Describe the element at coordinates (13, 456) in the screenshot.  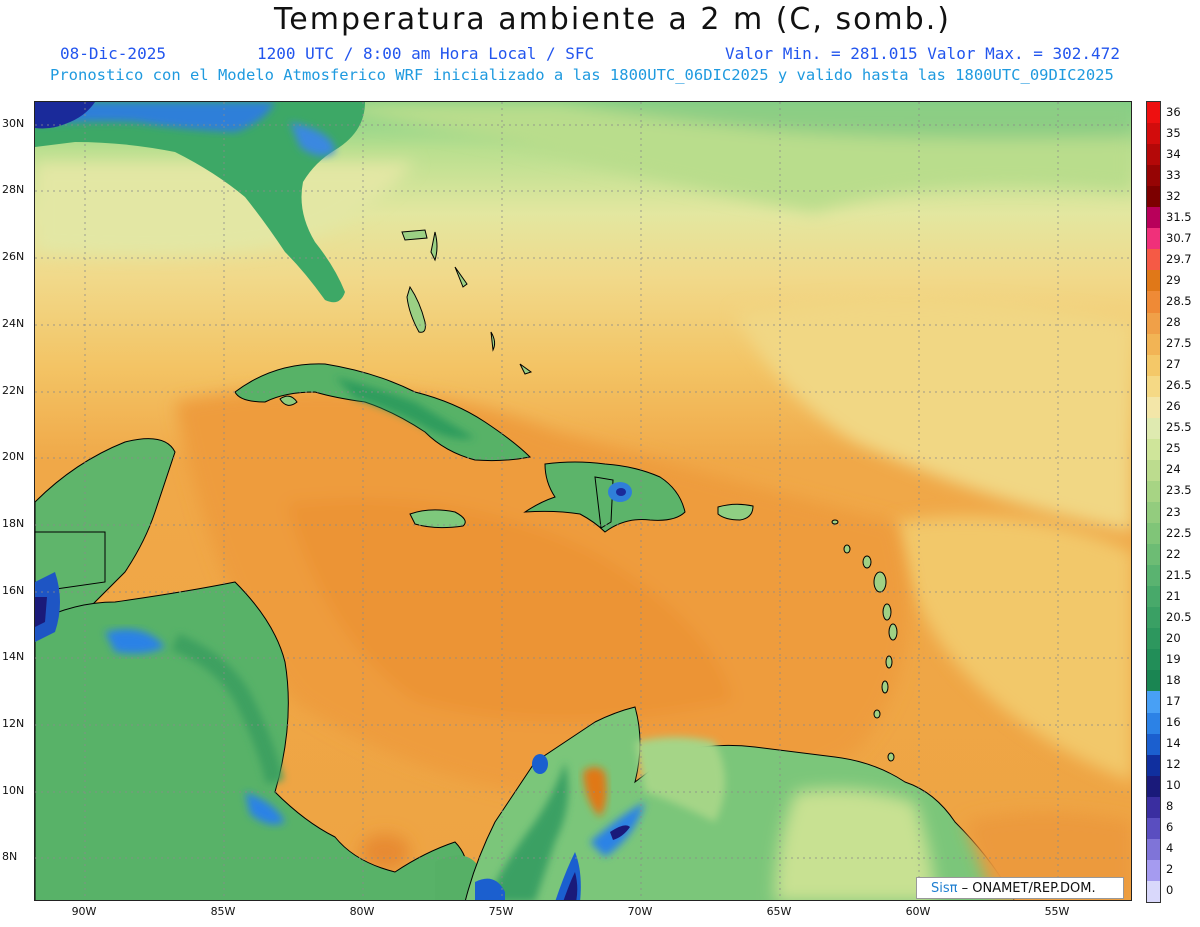
I see `lat-label: 20N` at that location.